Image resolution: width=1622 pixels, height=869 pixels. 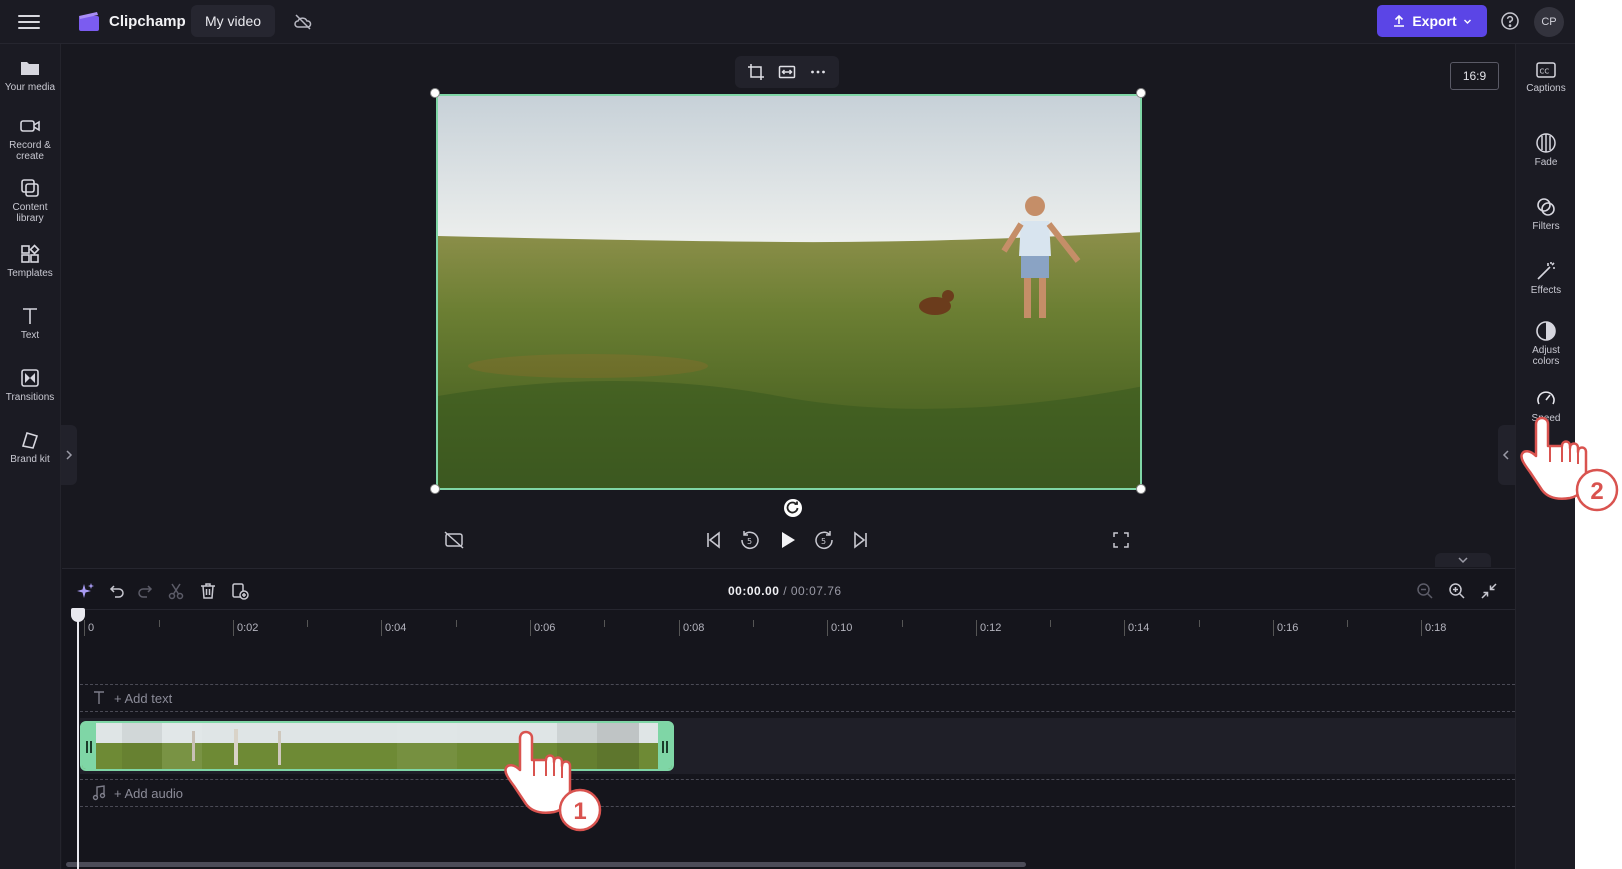 I want to click on resize-handle-top-right, so click(x=1141, y=93).